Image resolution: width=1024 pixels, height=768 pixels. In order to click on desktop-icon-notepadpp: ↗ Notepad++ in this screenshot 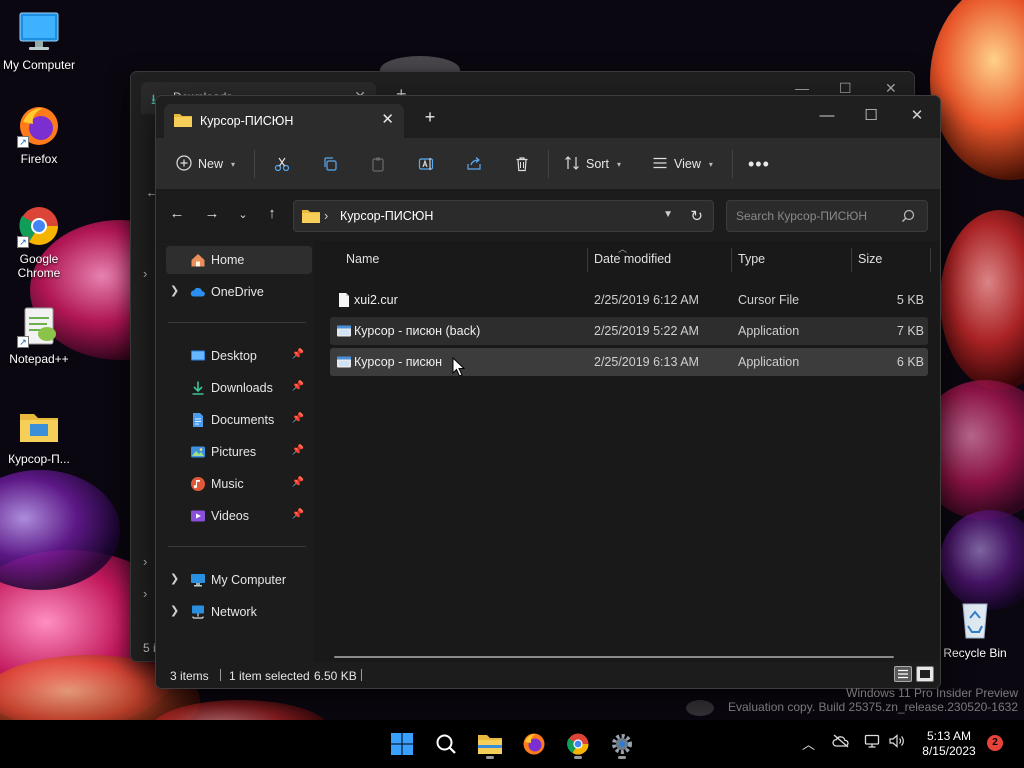, I will do `click(39, 335)`.